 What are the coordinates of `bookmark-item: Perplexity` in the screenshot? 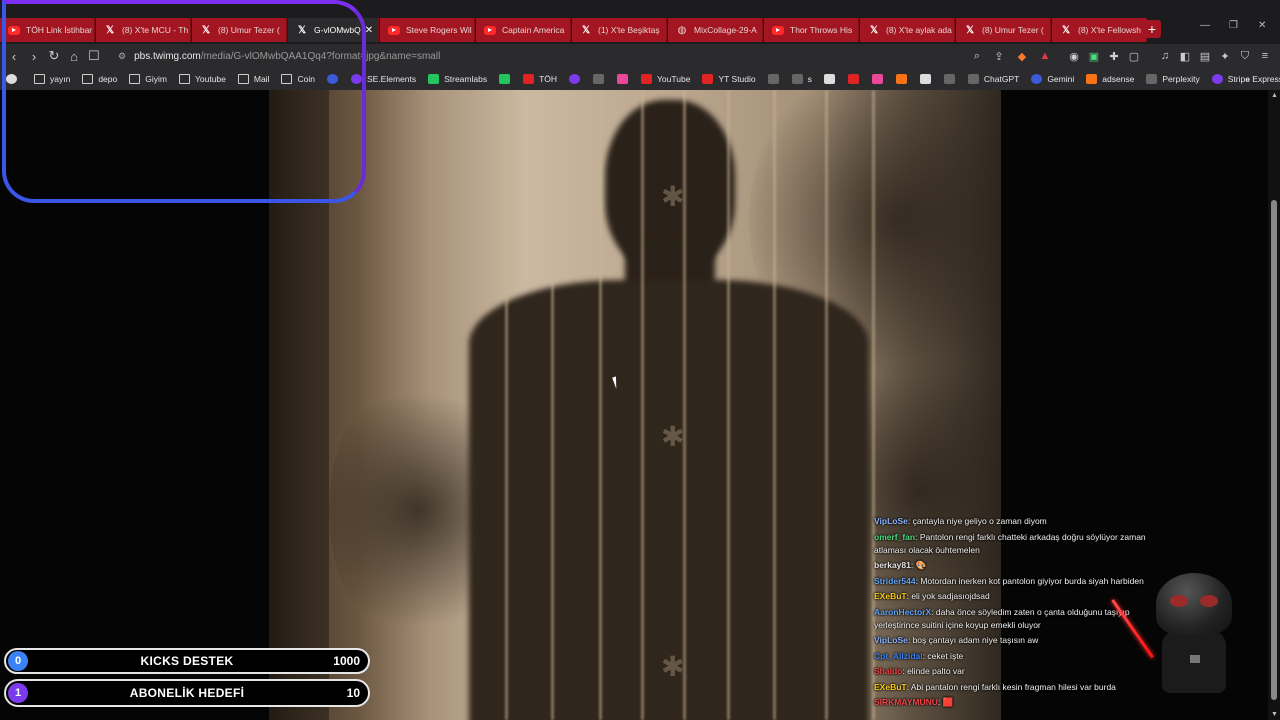 It's located at (1173, 79).